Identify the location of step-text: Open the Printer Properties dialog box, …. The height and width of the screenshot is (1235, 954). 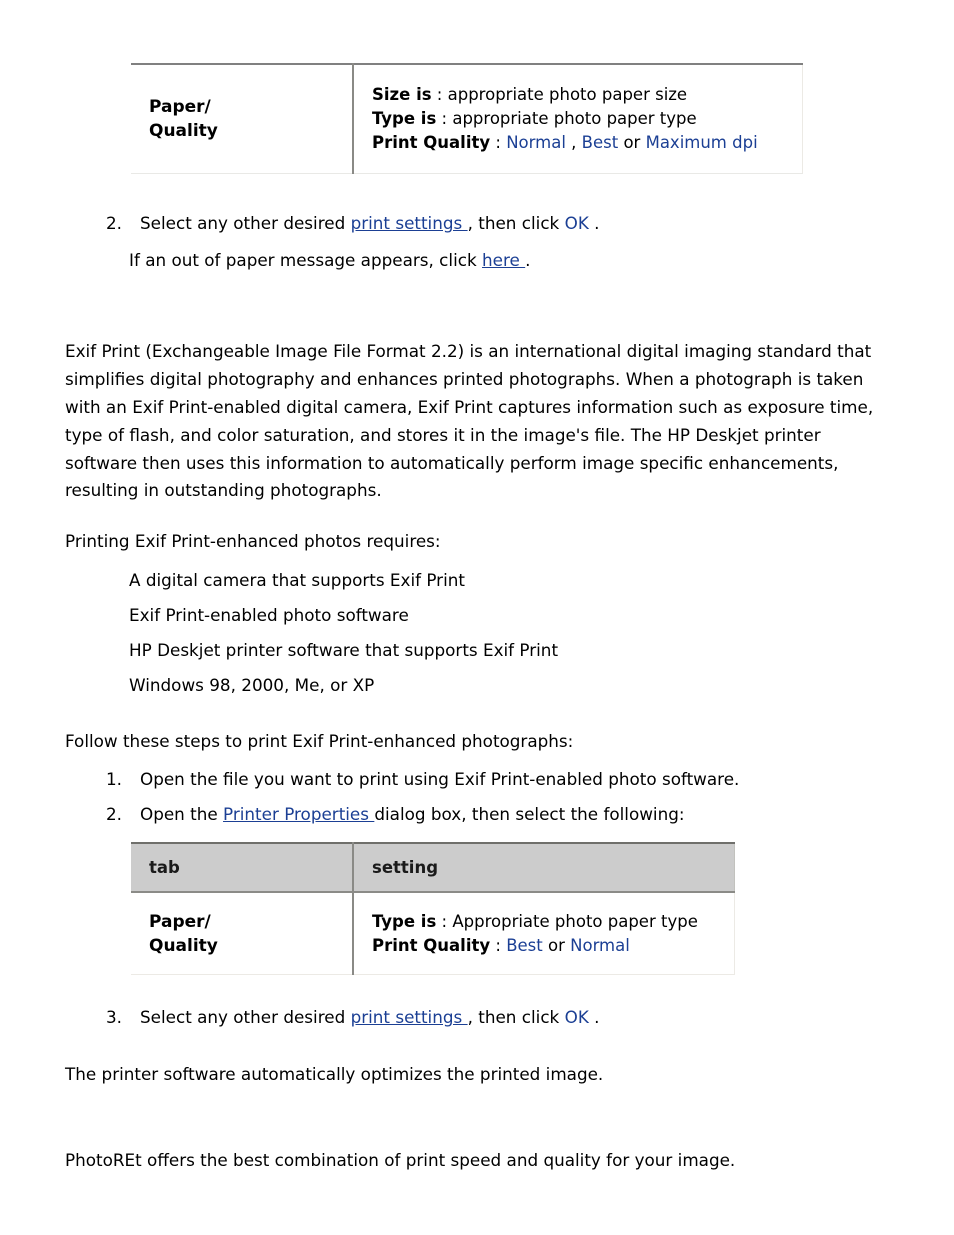
(508, 814).